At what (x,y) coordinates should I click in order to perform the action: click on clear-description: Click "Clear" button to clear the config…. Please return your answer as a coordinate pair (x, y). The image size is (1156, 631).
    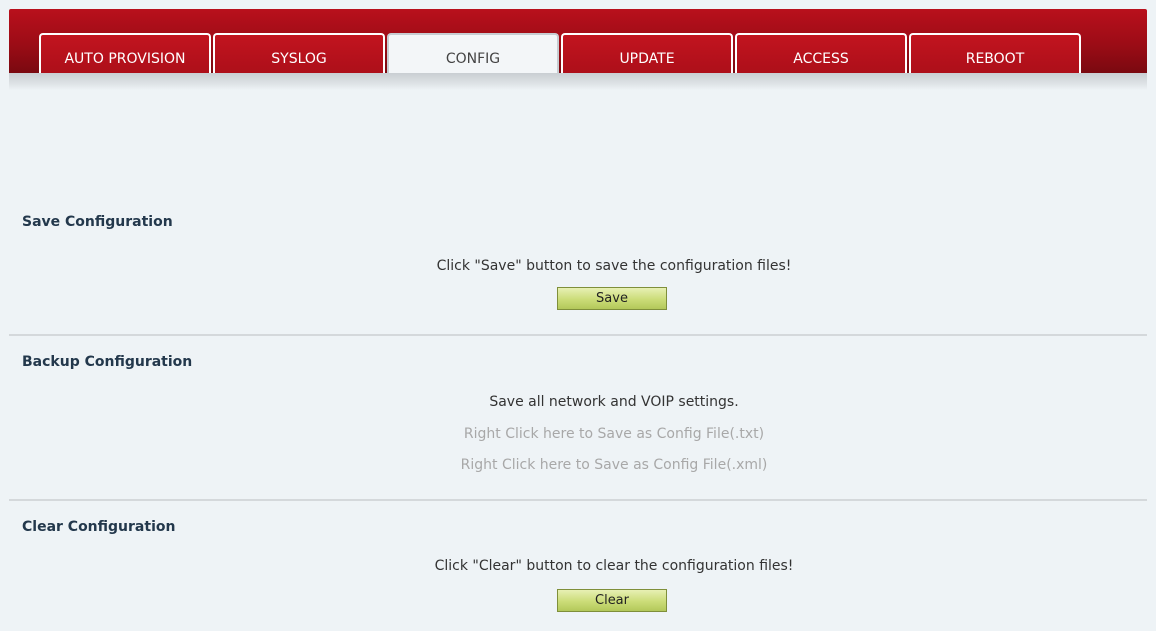
    Looking at the image, I should click on (614, 566).